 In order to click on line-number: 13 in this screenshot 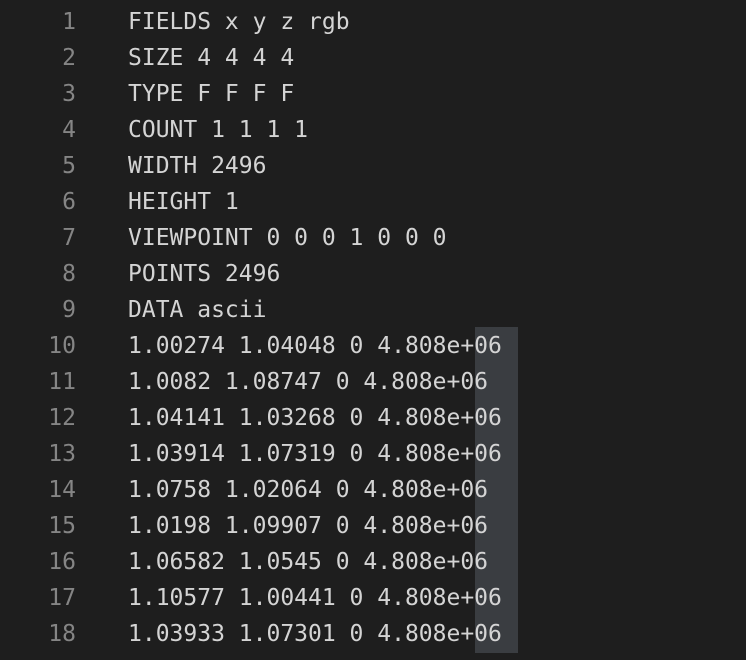, I will do `click(62, 454)`.